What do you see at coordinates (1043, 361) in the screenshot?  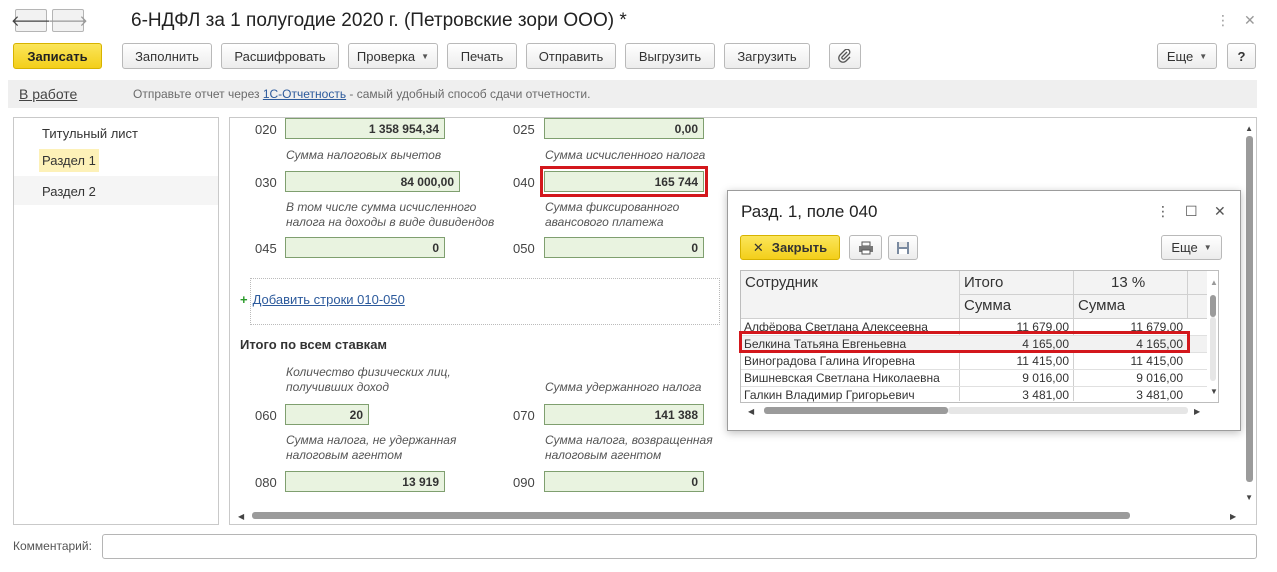 I see `table-row-total: 11 415,00` at bounding box center [1043, 361].